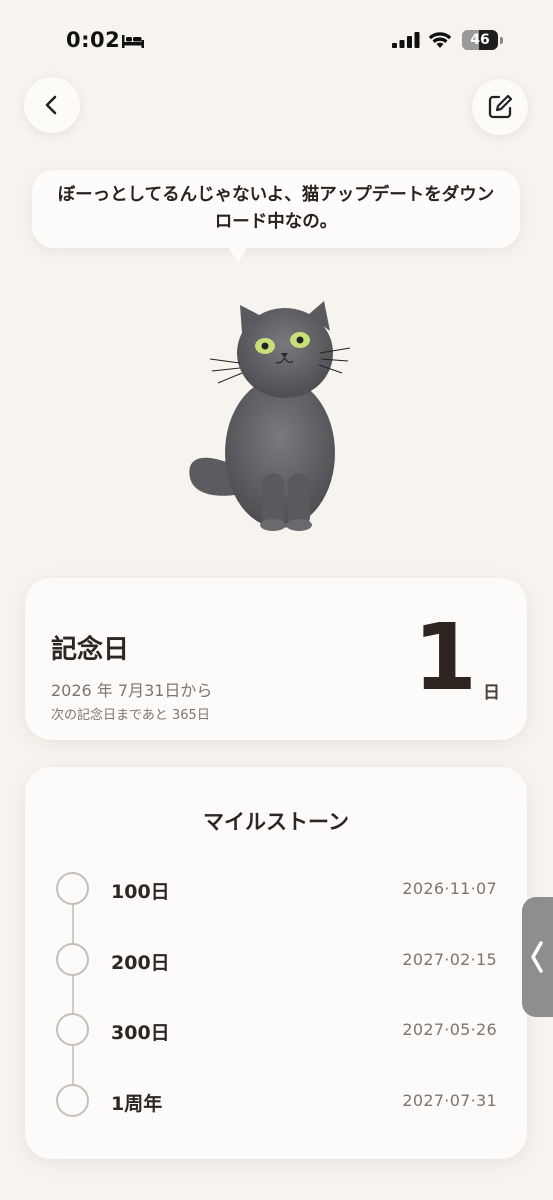 Image resolution: width=553 pixels, height=1200 pixels. Describe the element at coordinates (276, 959) in the screenshot. I see `milestone-row: 200日 2027·02·15` at that location.